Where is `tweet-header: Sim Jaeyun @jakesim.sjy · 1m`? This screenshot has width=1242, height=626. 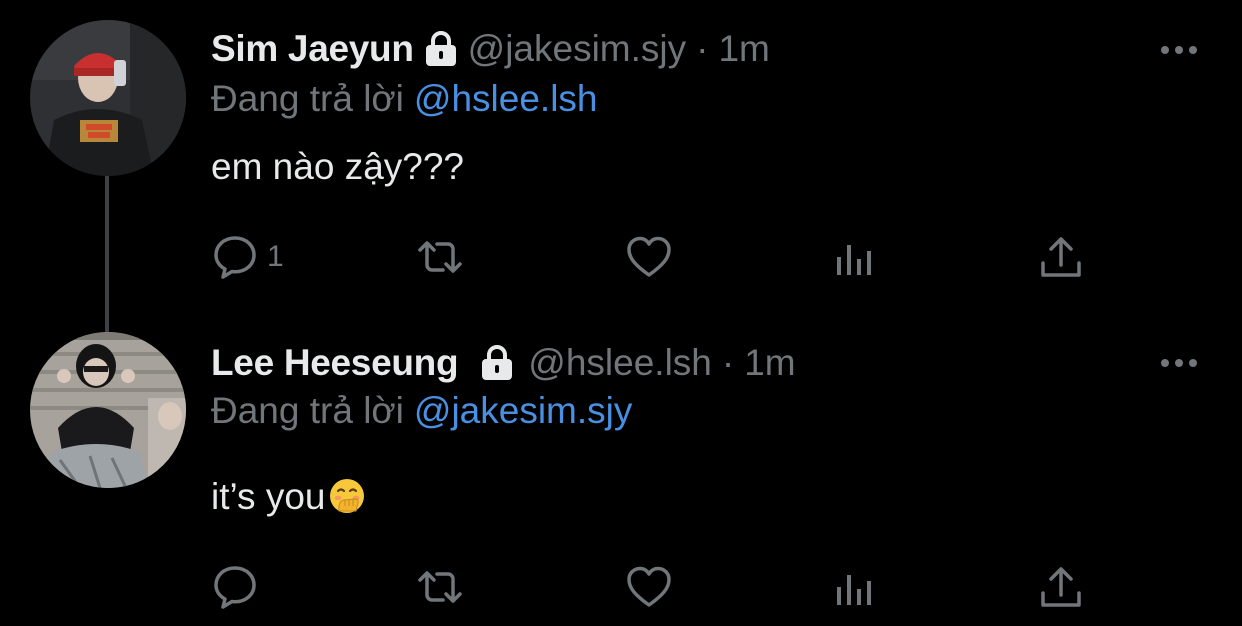 tweet-header: Sim Jaeyun @jakesim.sjy · 1m is located at coordinates (490, 49).